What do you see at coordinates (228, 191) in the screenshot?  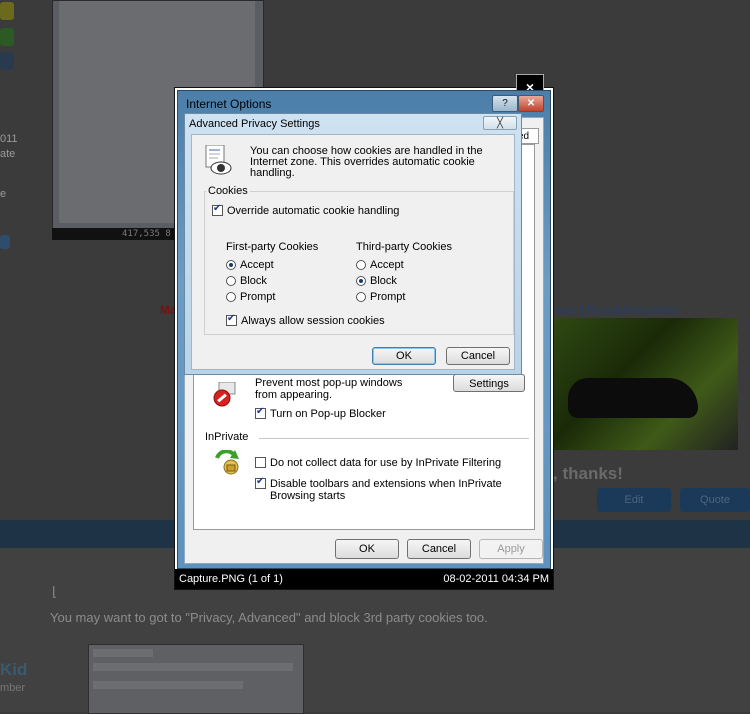 I see `cookies-group-label: Cookies` at bounding box center [228, 191].